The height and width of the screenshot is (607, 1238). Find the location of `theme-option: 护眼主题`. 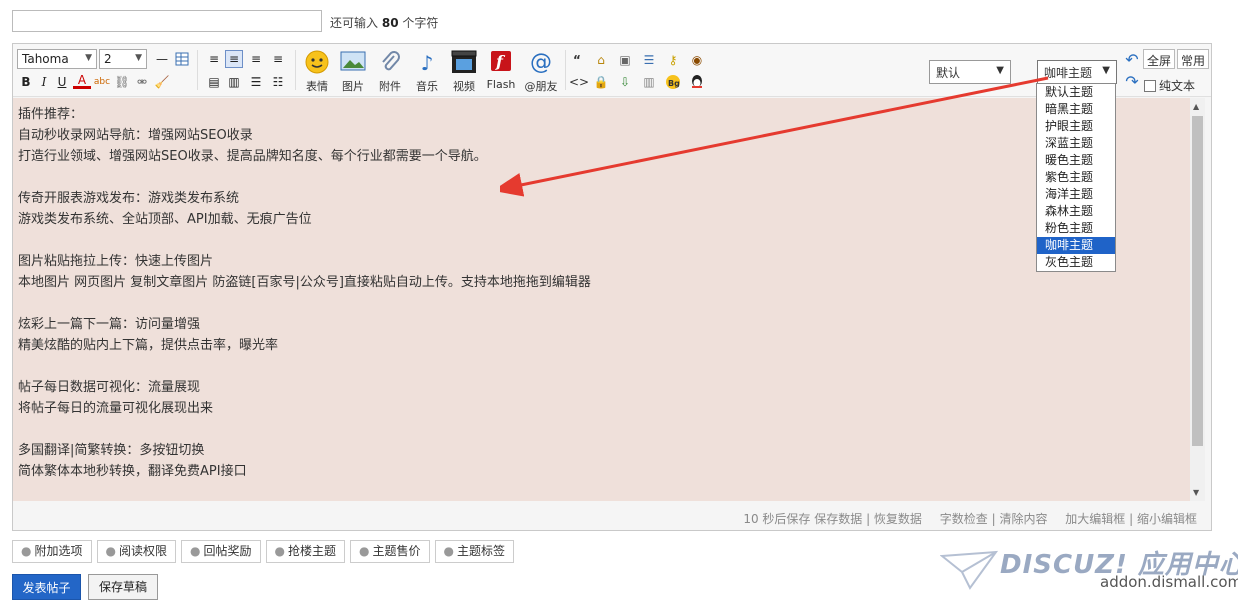

theme-option: 护眼主题 is located at coordinates (1076, 126).